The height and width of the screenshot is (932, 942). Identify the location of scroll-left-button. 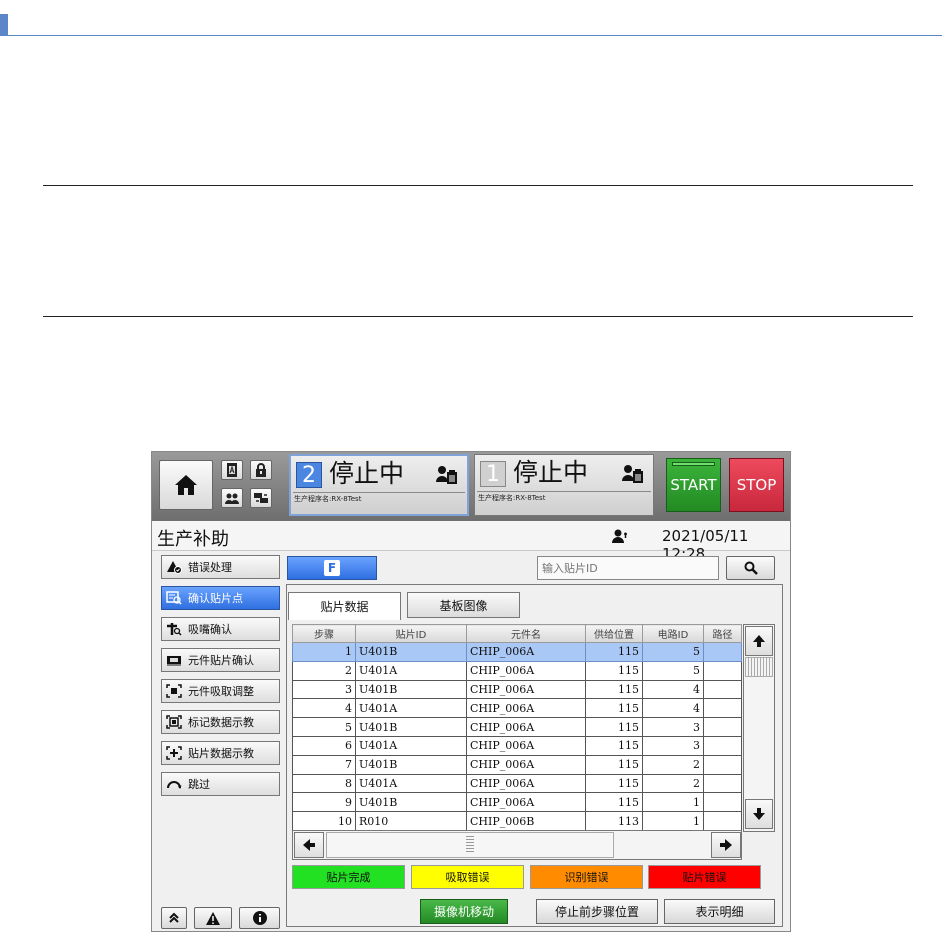
(309, 845).